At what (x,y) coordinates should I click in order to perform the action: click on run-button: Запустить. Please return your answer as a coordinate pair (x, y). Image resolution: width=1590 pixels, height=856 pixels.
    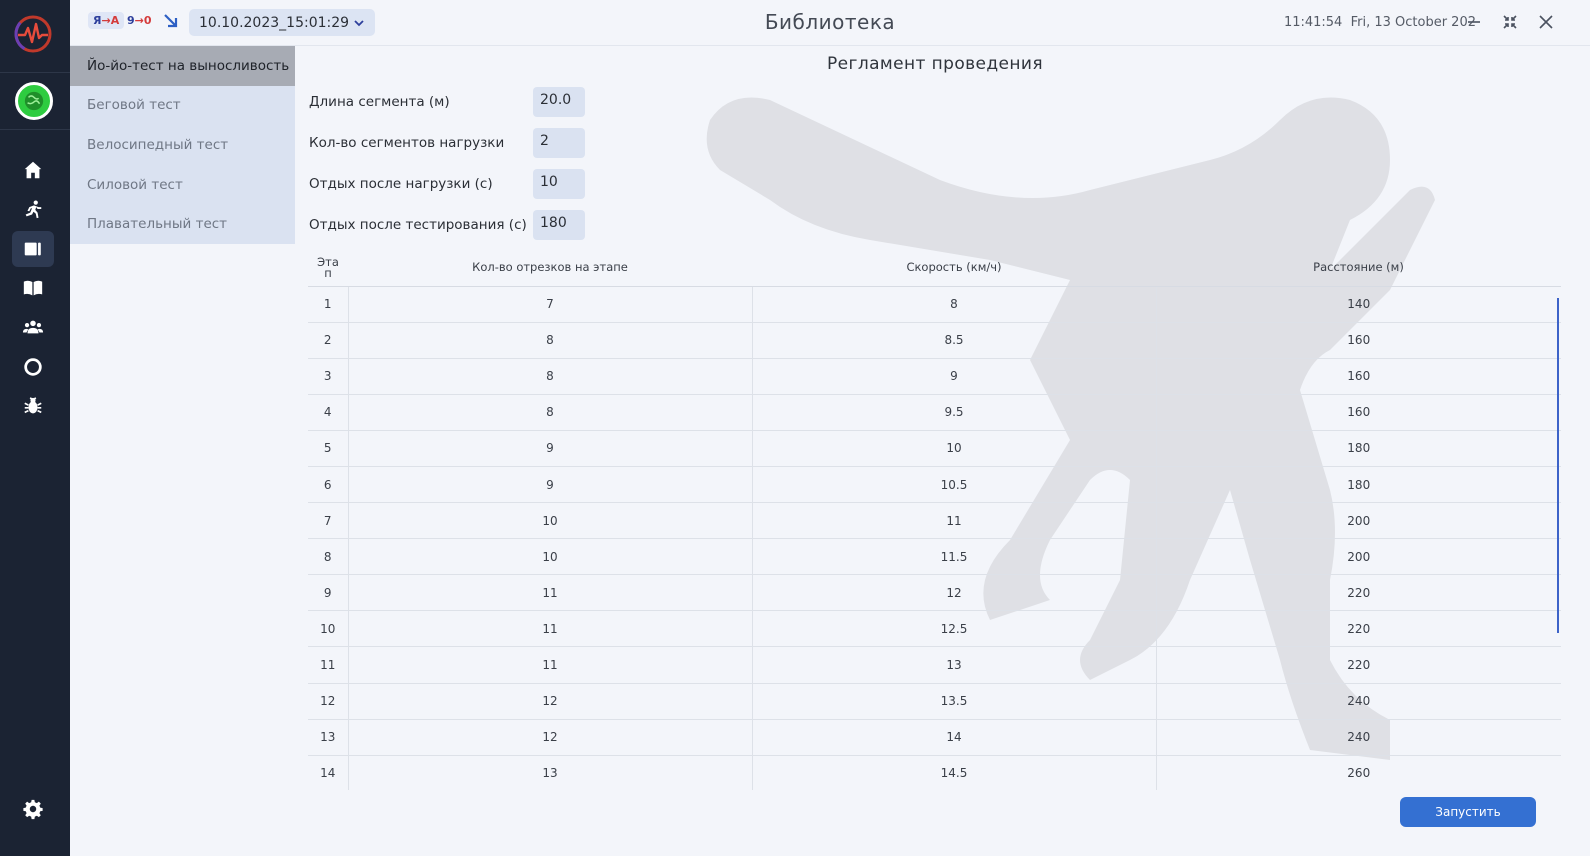
    Looking at the image, I should click on (1468, 812).